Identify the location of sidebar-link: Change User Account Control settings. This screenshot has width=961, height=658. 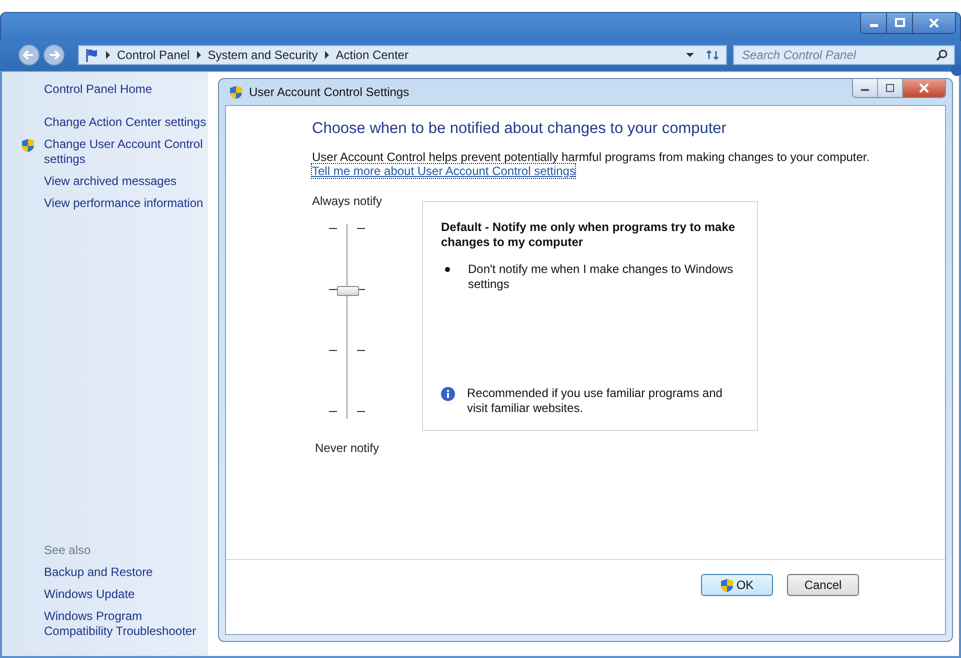
(126, 152).